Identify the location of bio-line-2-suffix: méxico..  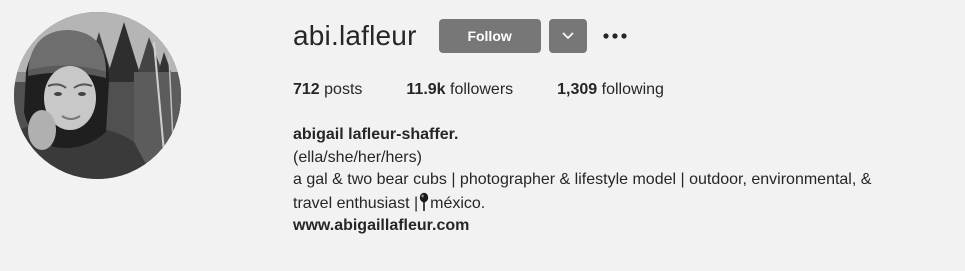
(458, 203).